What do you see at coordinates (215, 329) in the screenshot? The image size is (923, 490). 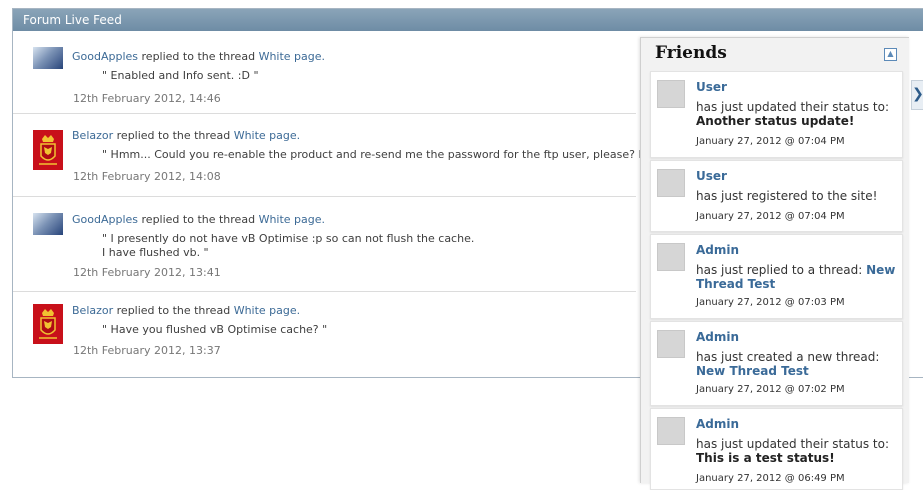 I see `entry-quote: " Have you flushed vB Optimise cache? "` at bounding box center [215, 329].